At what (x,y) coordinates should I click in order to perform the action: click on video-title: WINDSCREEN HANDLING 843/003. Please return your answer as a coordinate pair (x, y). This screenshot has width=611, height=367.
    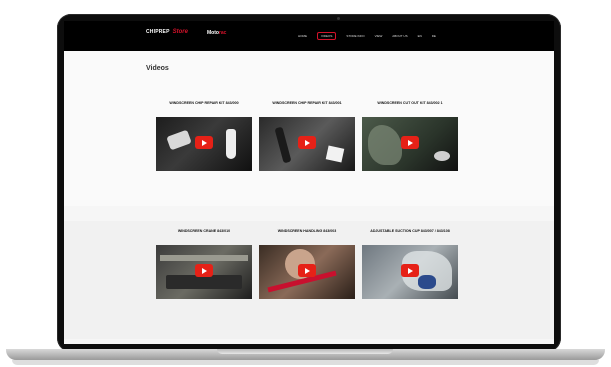
    Looking at the image, I should click on (307, 231).